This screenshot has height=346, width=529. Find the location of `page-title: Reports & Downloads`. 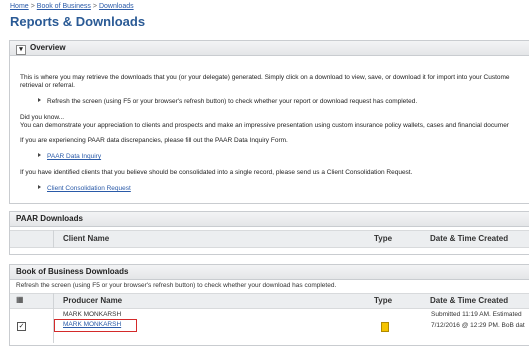

page-title: Reports & Downloads is located at coordinates (78, 21).